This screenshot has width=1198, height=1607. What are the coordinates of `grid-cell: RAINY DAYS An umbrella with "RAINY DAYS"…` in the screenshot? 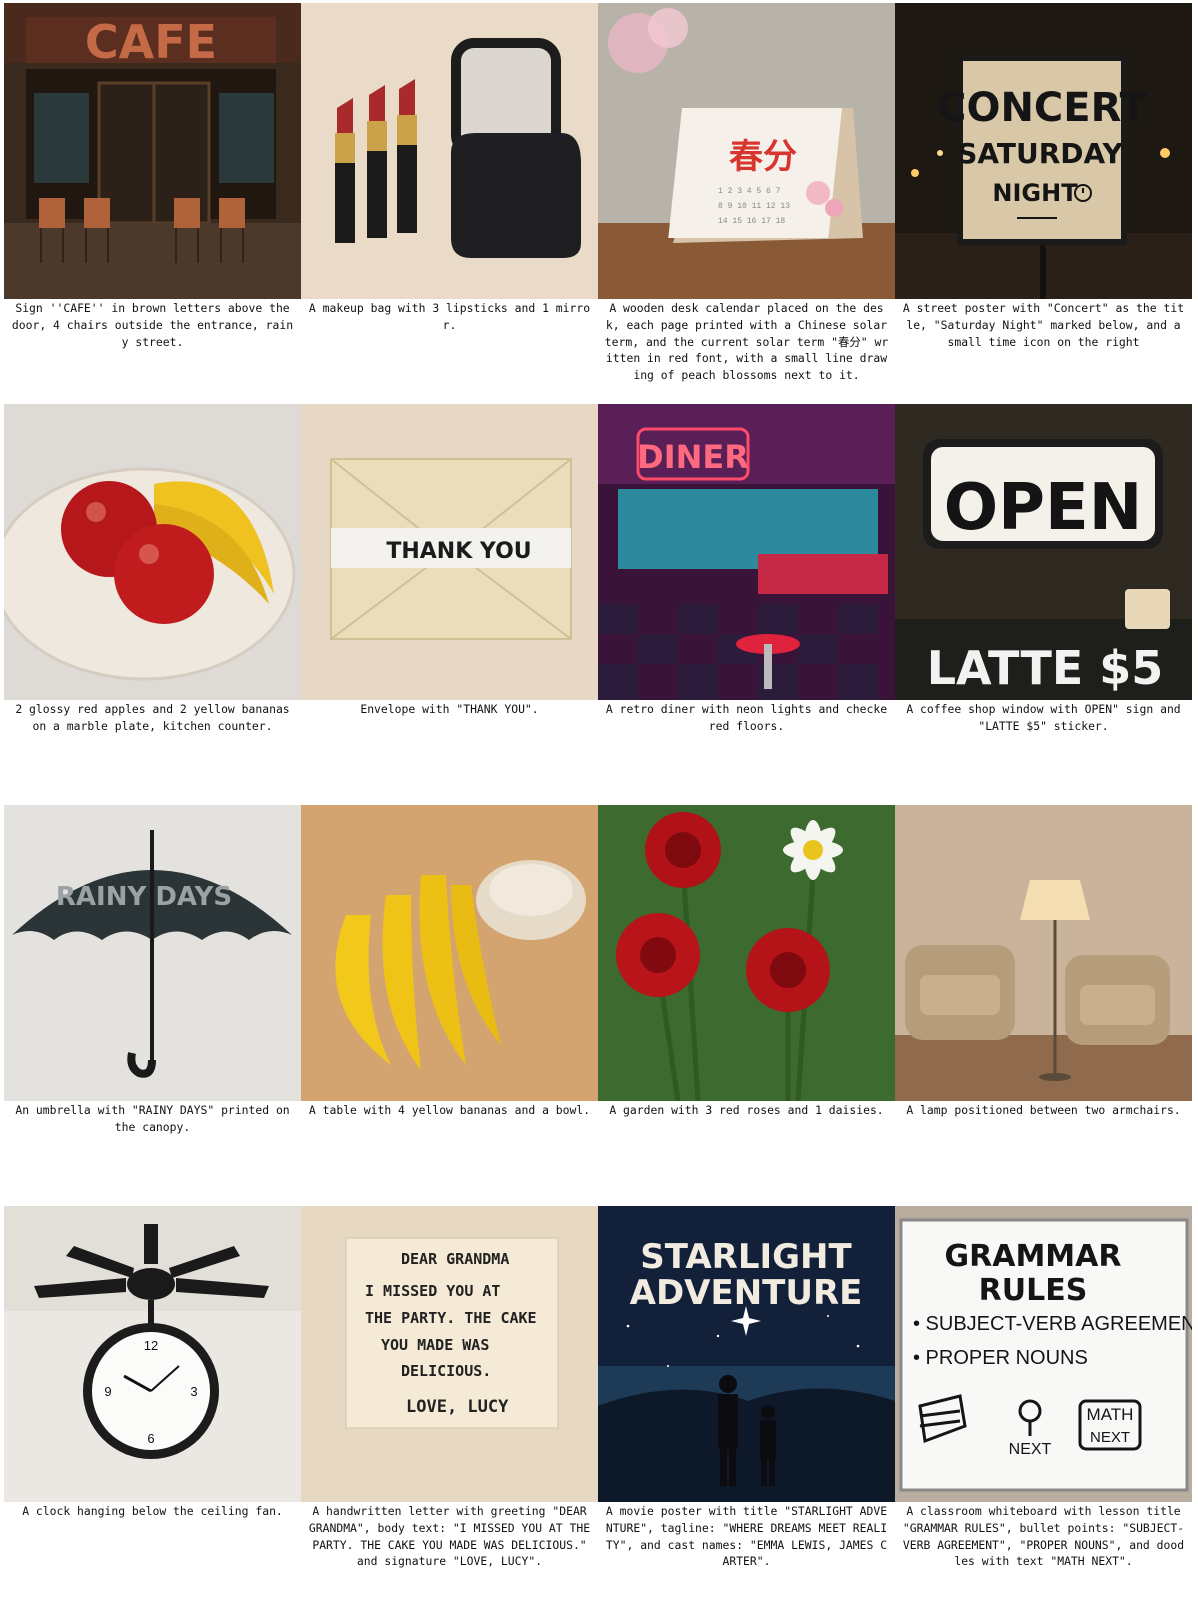 It's located at (152, 1005).